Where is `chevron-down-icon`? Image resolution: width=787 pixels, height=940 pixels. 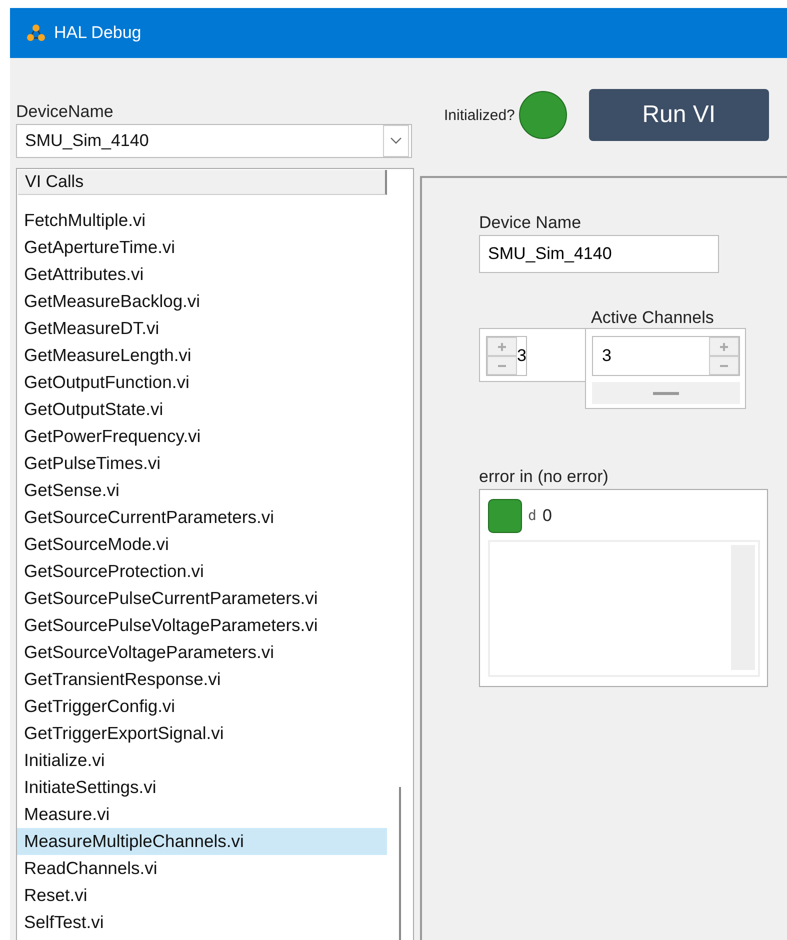
chevron-down-icon is located at coordinates (396, 141).